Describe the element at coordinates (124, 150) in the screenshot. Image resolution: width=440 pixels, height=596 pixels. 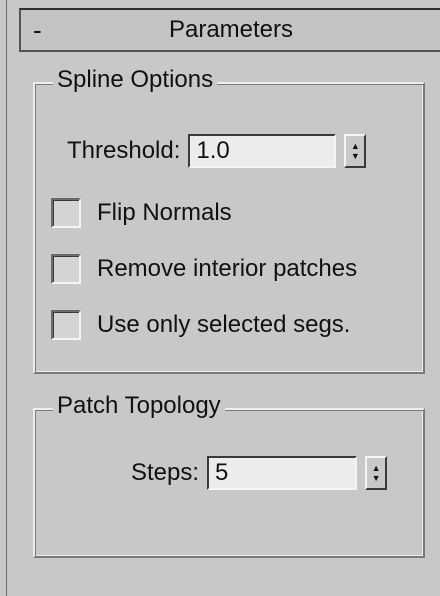
I see `threshold-label: Threshold:` at that location.